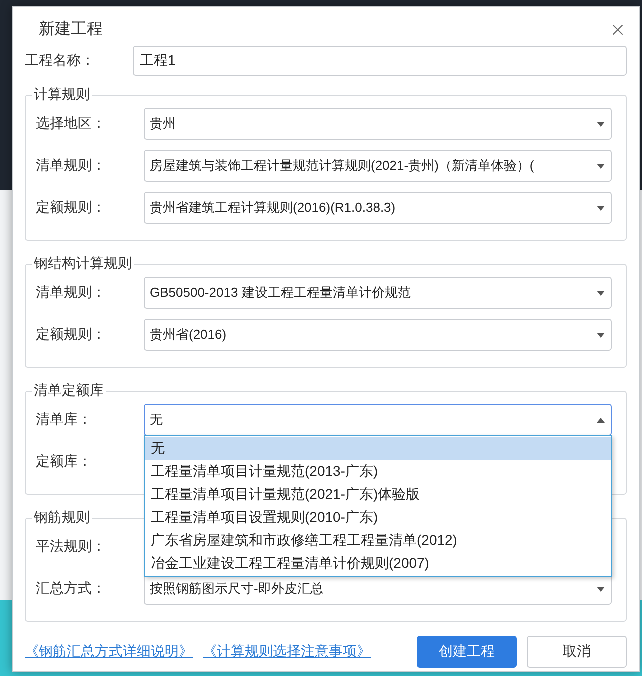 The image size is (642, 676). I want to click on input-field: 工程1, so click(380, 61).